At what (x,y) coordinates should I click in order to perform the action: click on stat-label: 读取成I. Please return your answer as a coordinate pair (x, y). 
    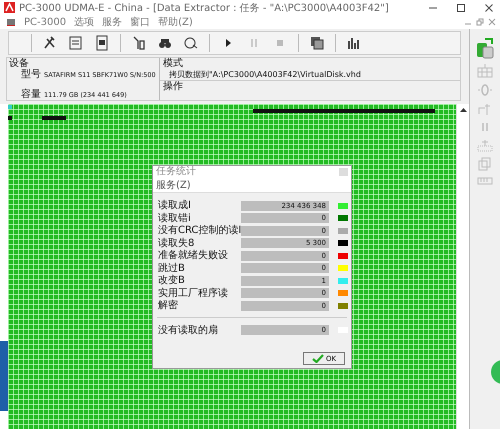
    Looking at the image, I should click on (175, 206).